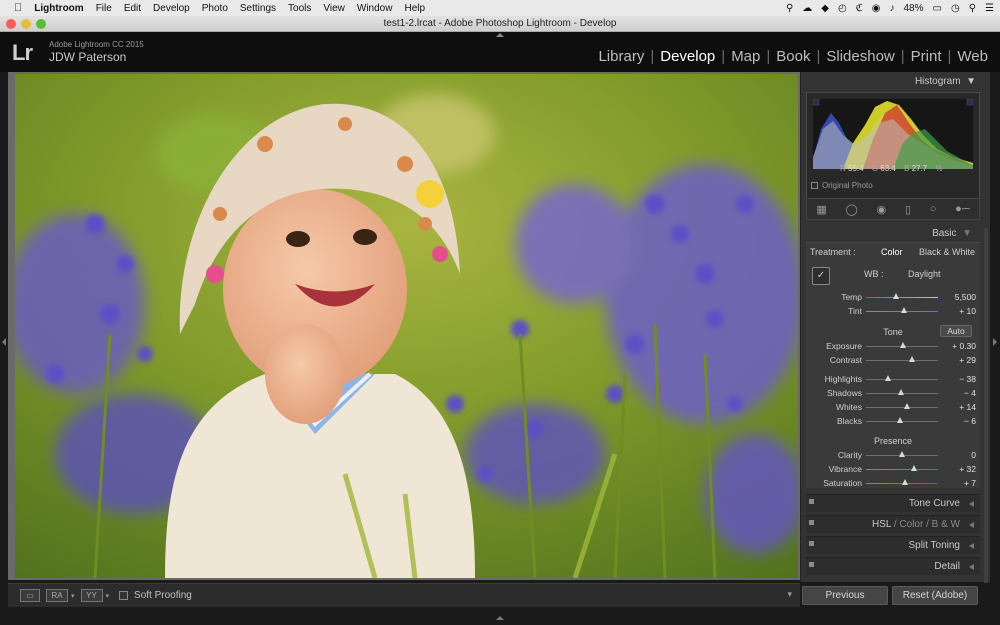 This screenshot has width=1000, height=625. I want to click on shadows-value: − 4, so click(970, 393).